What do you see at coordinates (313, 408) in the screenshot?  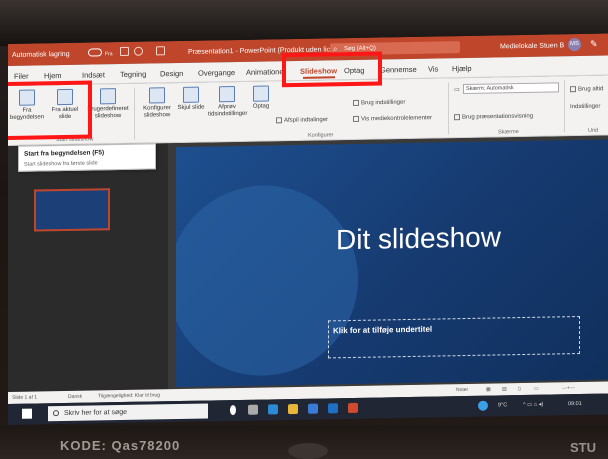 I see `store-icon` at bounding box center [313, 408].